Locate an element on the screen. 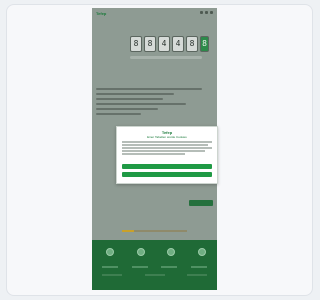  article-text is located at coordinates (152, 103).